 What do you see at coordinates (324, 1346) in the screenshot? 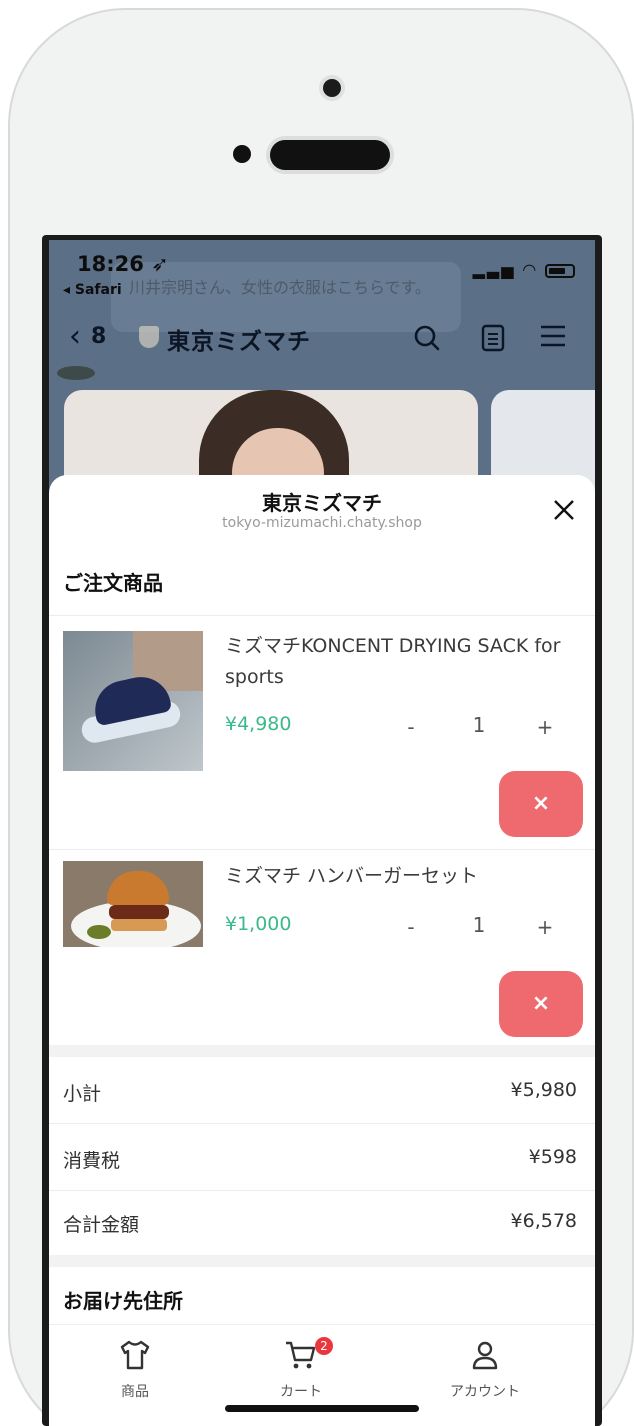
I see `cart-badge: 2` at bounding box center [324, 1346].